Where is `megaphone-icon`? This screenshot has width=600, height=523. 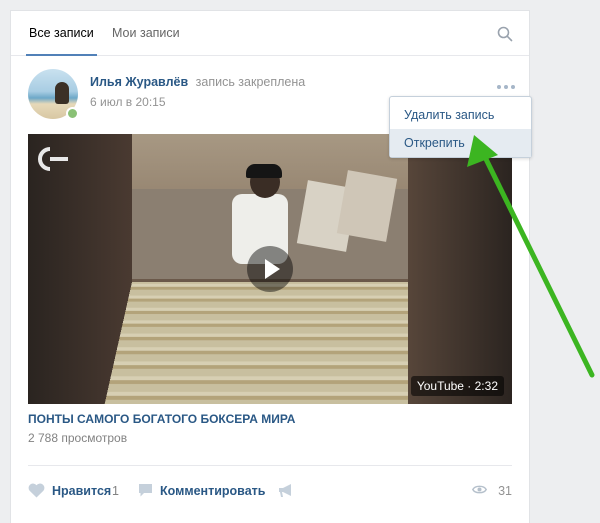
megaphone-icon is located at coordinates (285, 490).